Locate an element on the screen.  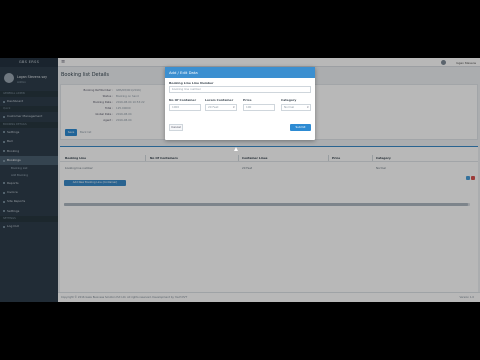
booking-line-label: Booking Line Line Number is located at coordinates (191, 83).